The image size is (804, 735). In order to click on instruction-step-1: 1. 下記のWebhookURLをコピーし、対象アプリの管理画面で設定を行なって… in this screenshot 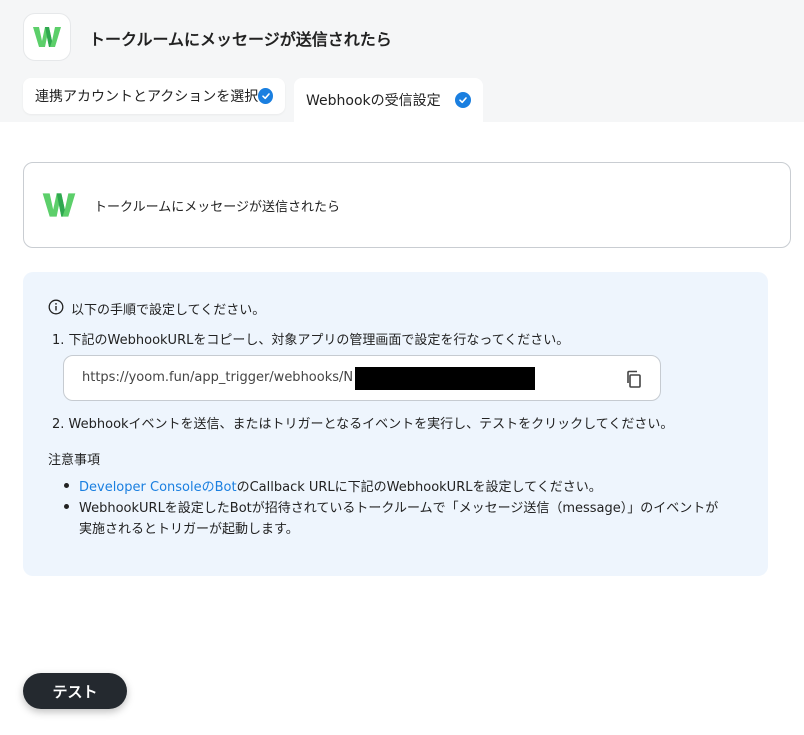, I will do `click(311, 340)`.